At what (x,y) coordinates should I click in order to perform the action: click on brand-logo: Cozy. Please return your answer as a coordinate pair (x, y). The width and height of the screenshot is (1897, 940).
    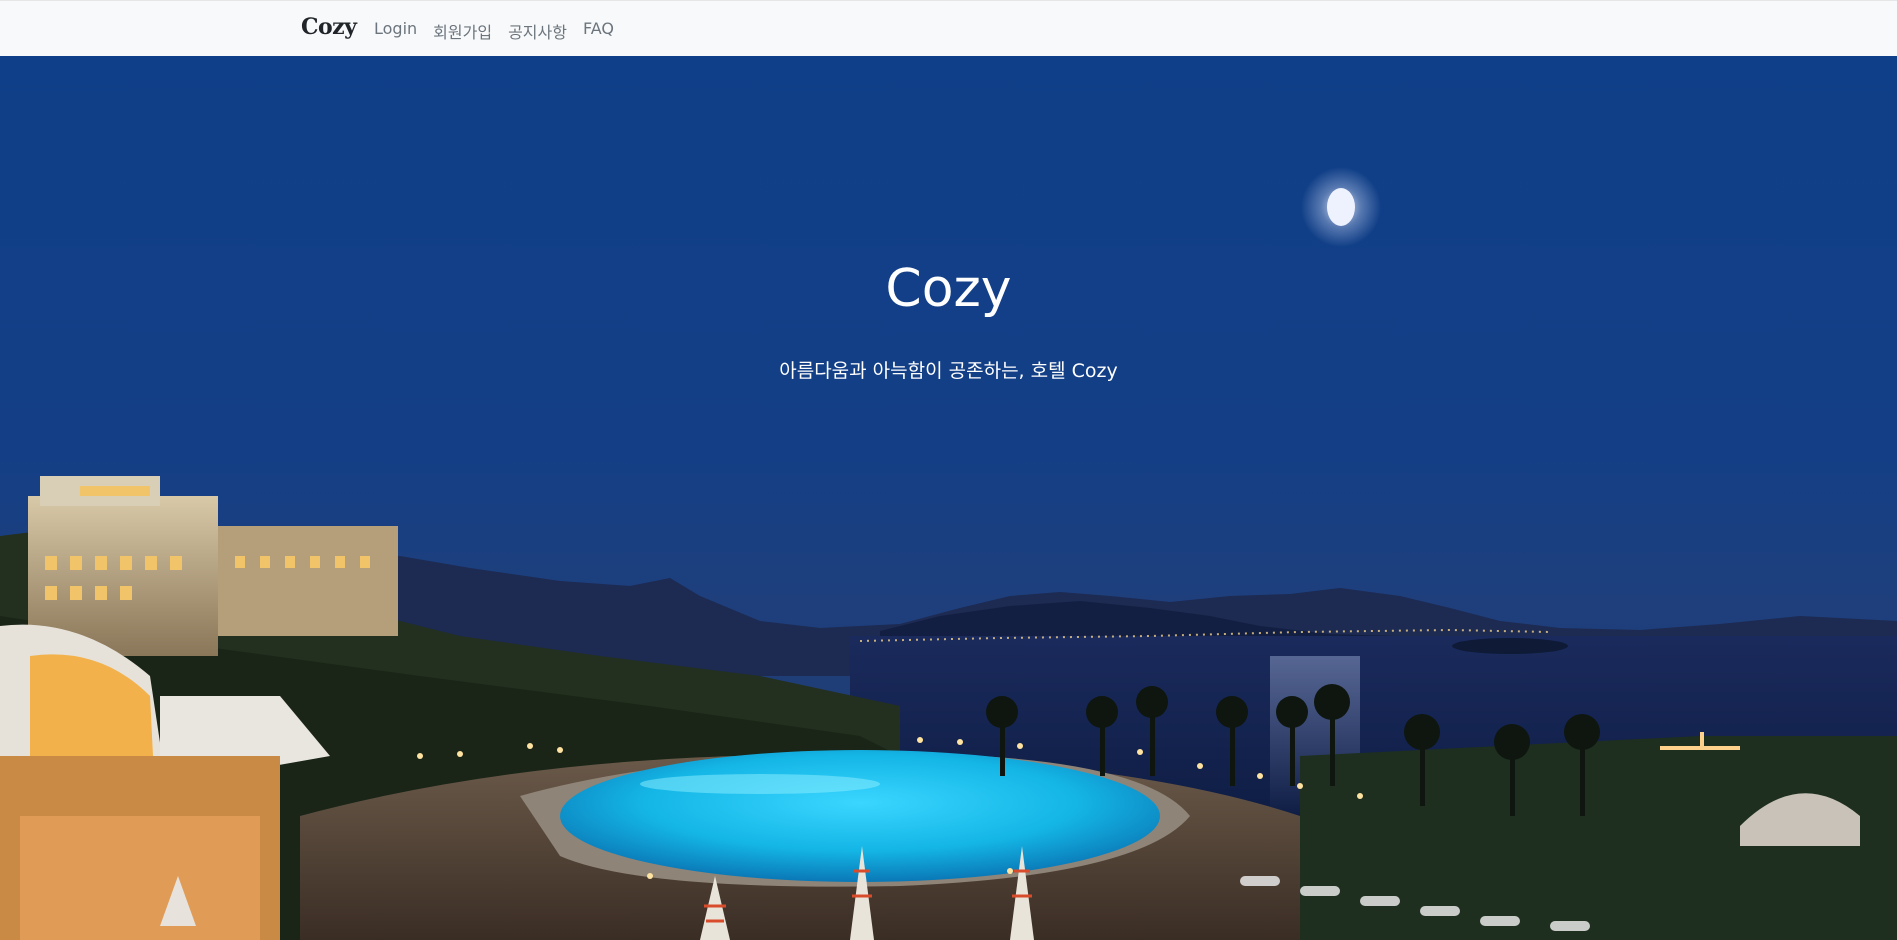
    Looking at the image, I should click on (329, 27).